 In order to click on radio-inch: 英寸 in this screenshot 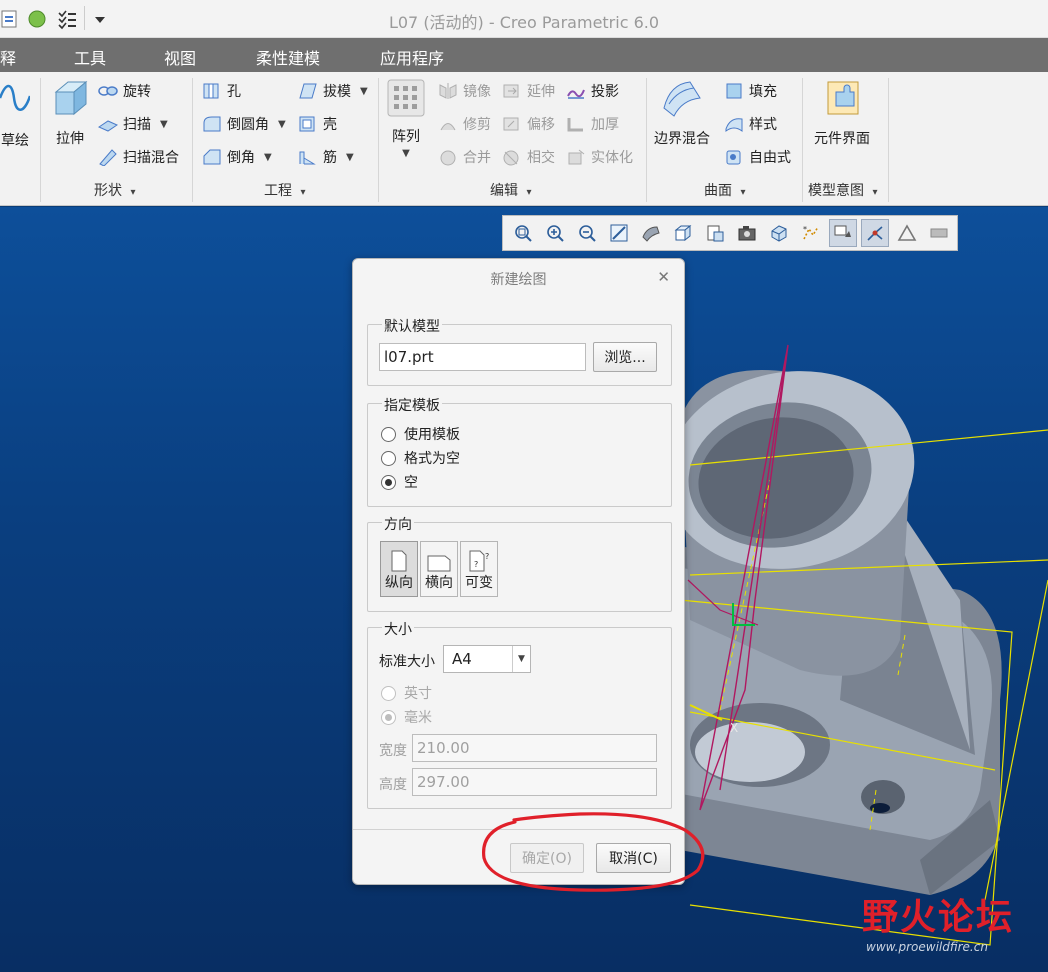, I will do `click(406, 693)`.